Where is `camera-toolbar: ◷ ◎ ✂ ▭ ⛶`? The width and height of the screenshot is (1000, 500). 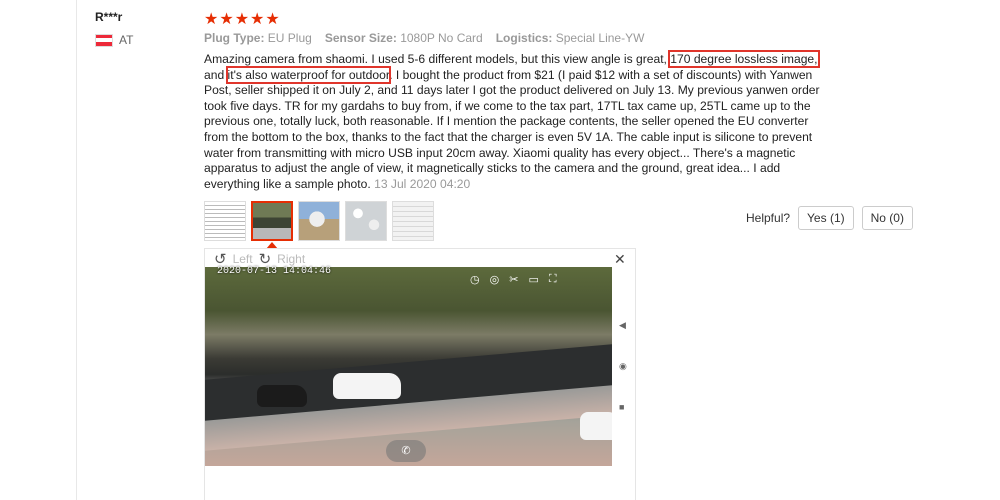
camera-toolbar: ◷ ◎ ✂ ▭ ⛶ is located at coordinates (513, 279).